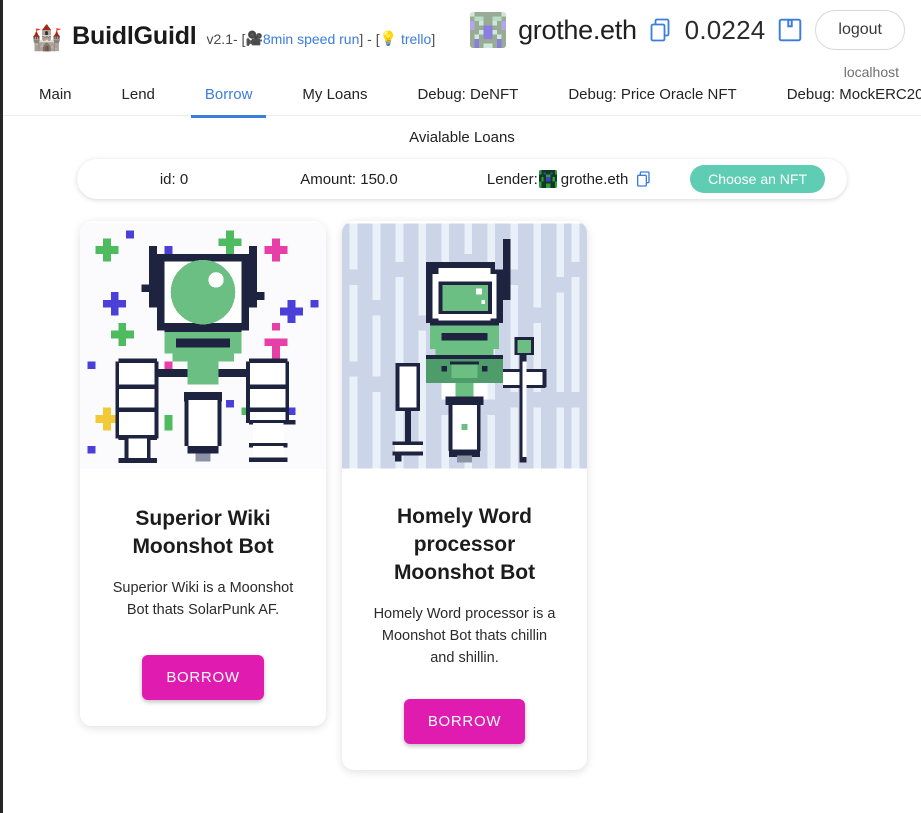 The image size is (921, 813). I want to click on brand-meta: v2.1 - [🎥 8min speed run] - [💡 trello], so click(321, 38).